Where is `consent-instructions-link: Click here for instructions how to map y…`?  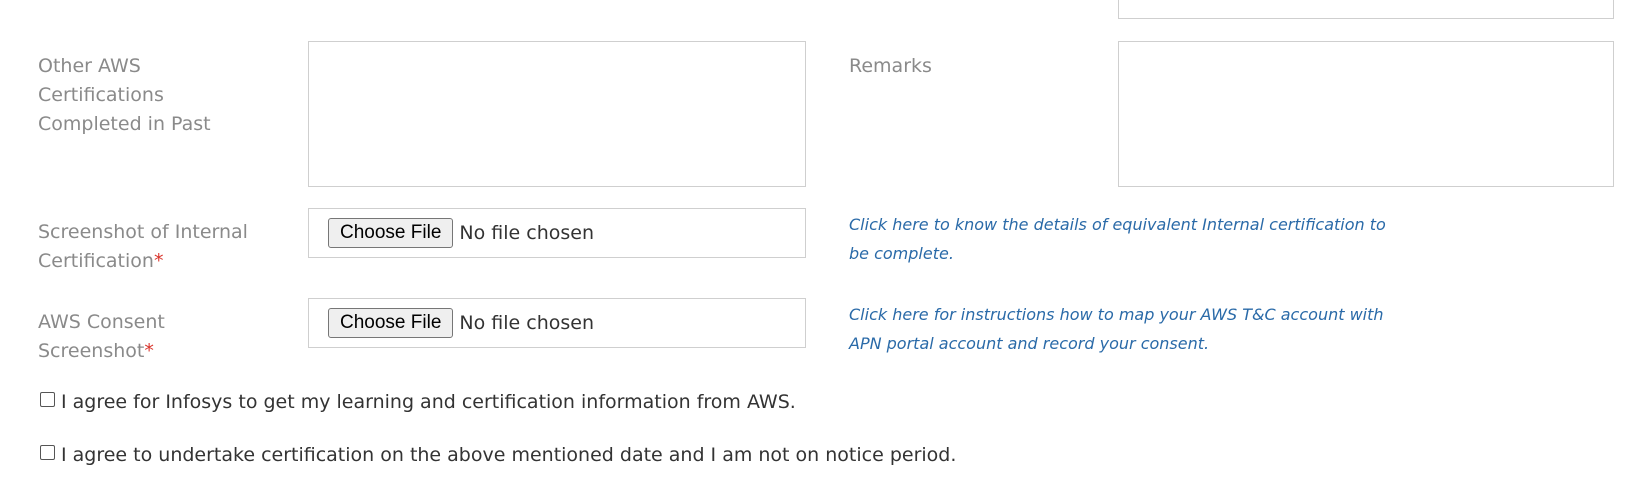
consent-instructions-link: Click here for instructions how to map y… is located at coordinates (1119, 329).